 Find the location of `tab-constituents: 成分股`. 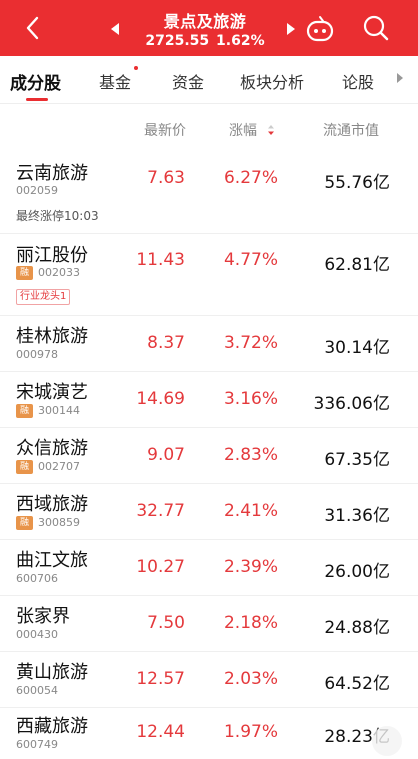

tab-constituents: 成分股 is located at coordinates (35, 81).